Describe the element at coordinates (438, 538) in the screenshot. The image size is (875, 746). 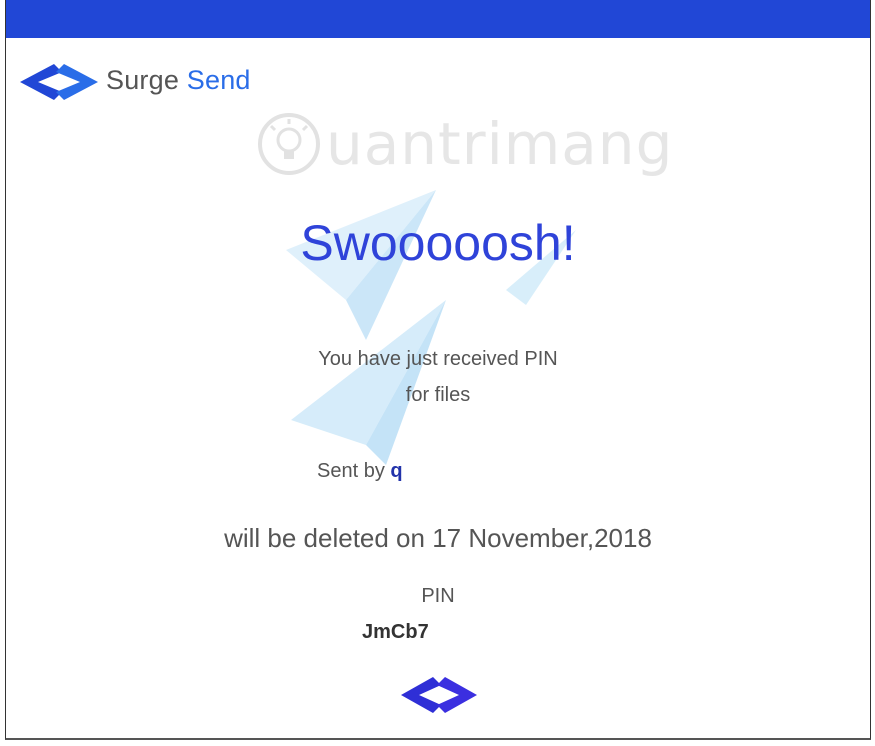
I see `expiry-notice: will be deleted on 17 November,2018` at that location.